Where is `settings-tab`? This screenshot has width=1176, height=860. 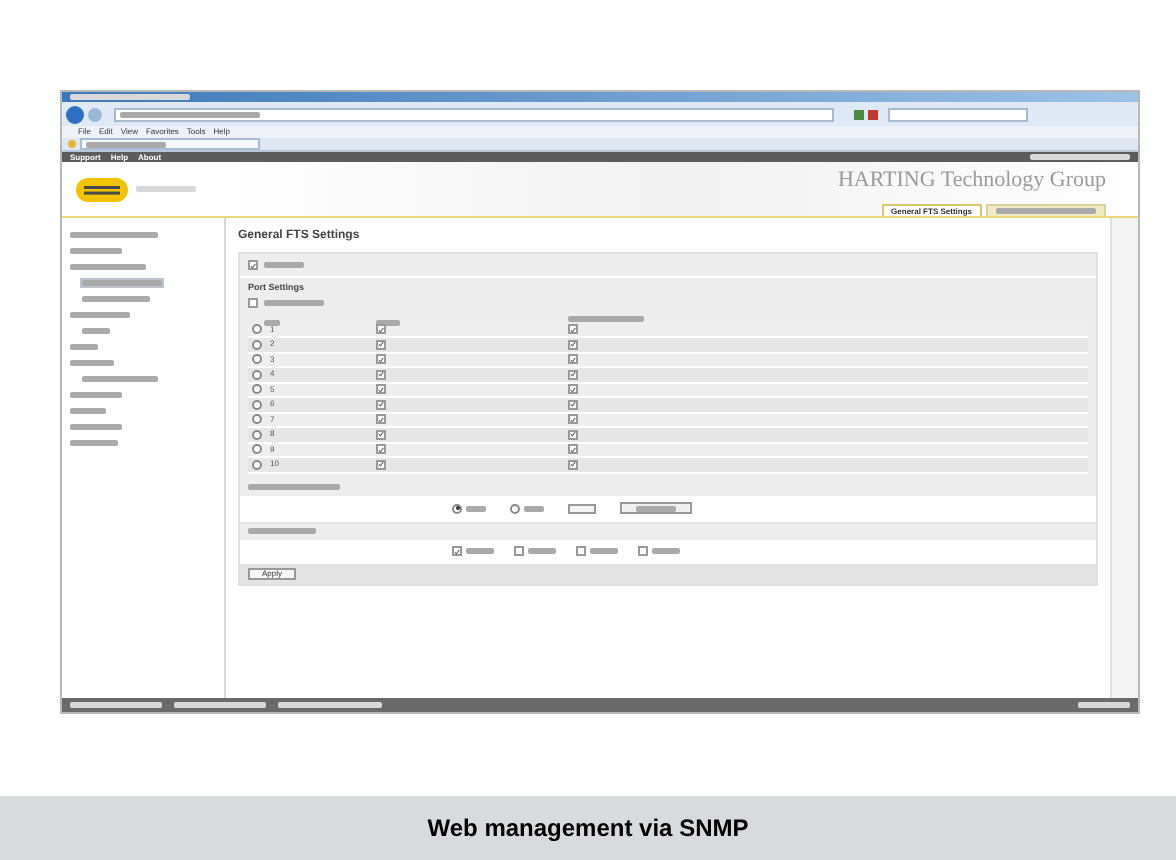 settings-tab is located at coordinates (1046, 210).